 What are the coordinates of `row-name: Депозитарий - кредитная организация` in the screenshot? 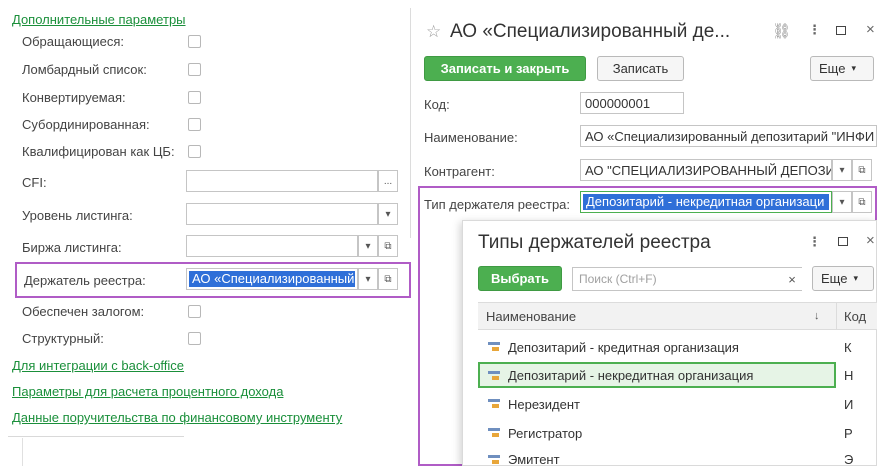 It's located at (623, 347).